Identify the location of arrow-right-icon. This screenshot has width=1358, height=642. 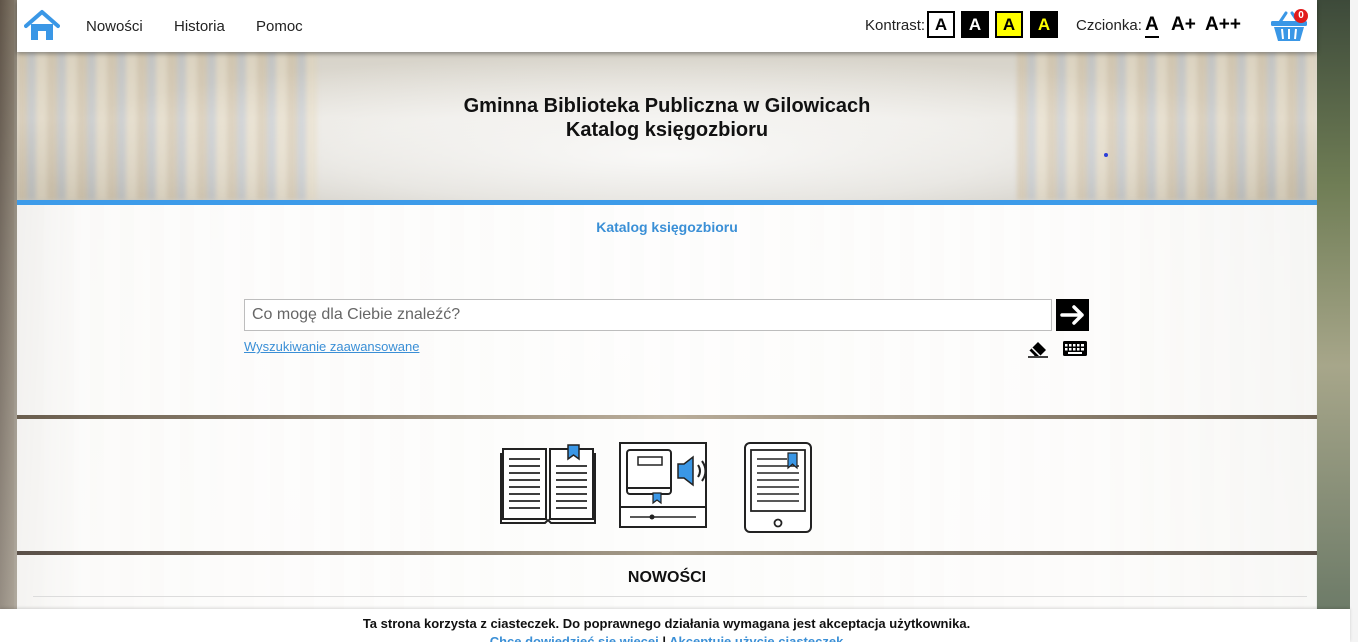
(1072, 315).